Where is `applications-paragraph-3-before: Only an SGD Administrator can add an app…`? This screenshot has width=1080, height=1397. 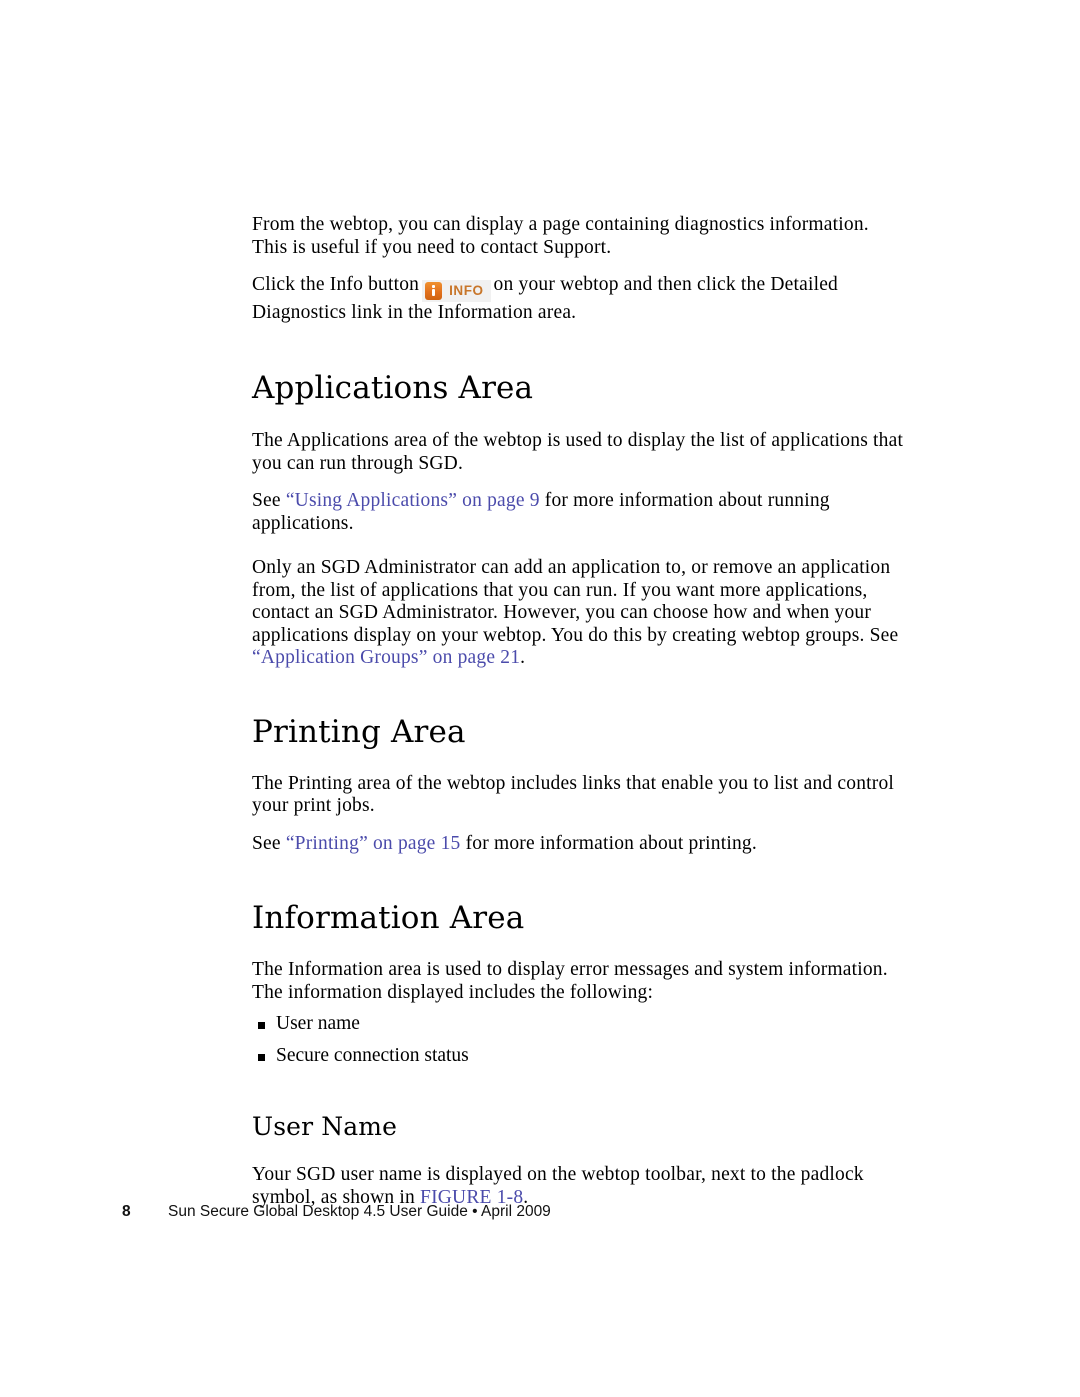 applications-paragraph-3-before: Only an SGD Administrator can add an app… is located at coordinates (575, 601).